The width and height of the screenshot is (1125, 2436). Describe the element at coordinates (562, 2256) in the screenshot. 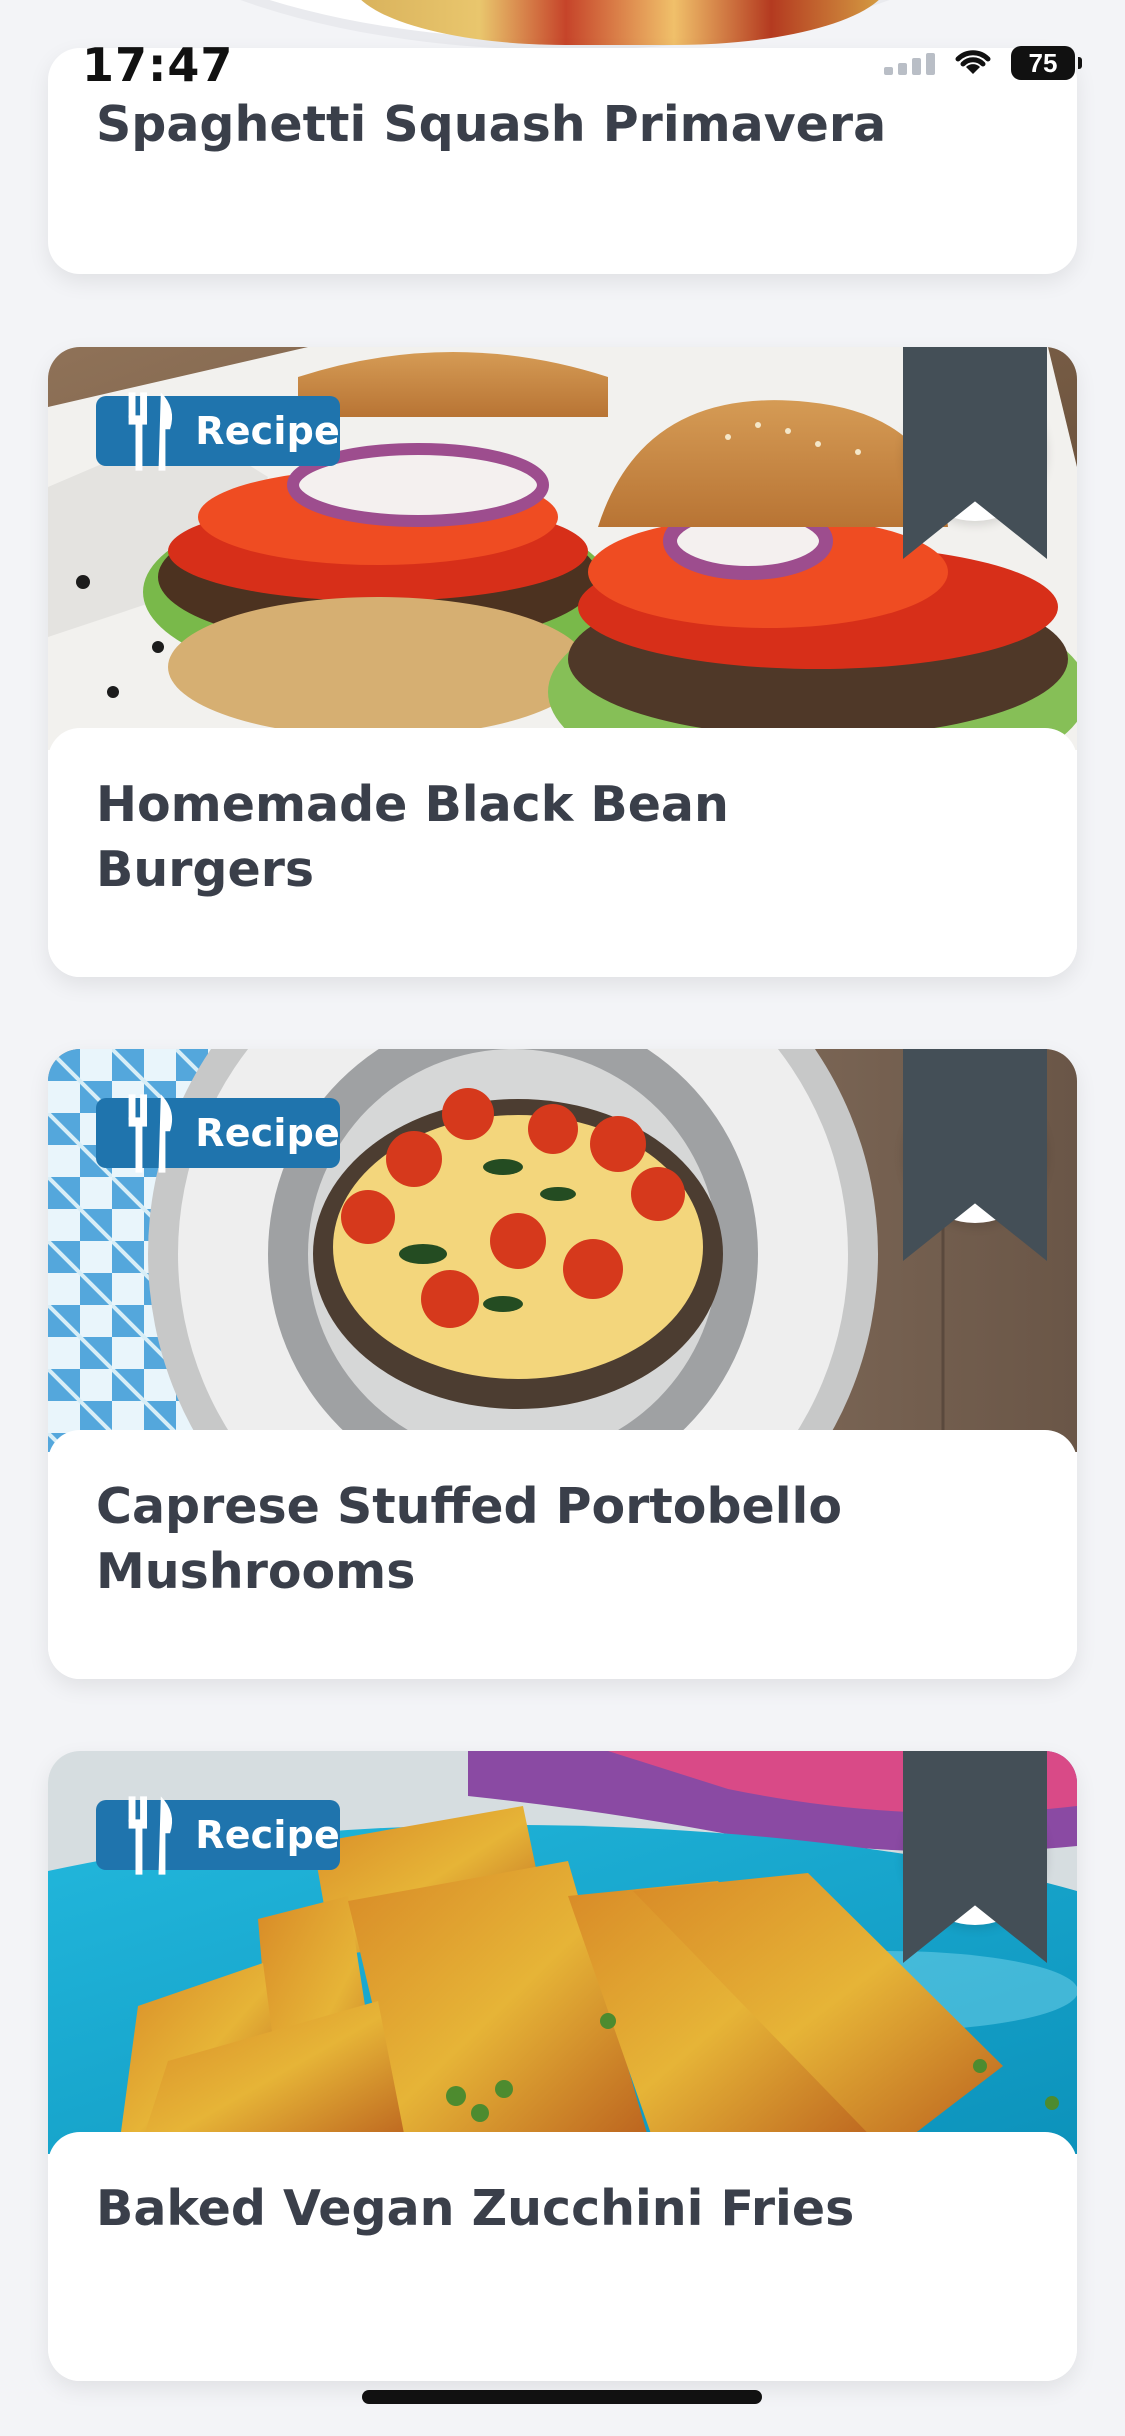

I see `recipe-card-body: Baked Vegan Zucchini Fries` at that location.